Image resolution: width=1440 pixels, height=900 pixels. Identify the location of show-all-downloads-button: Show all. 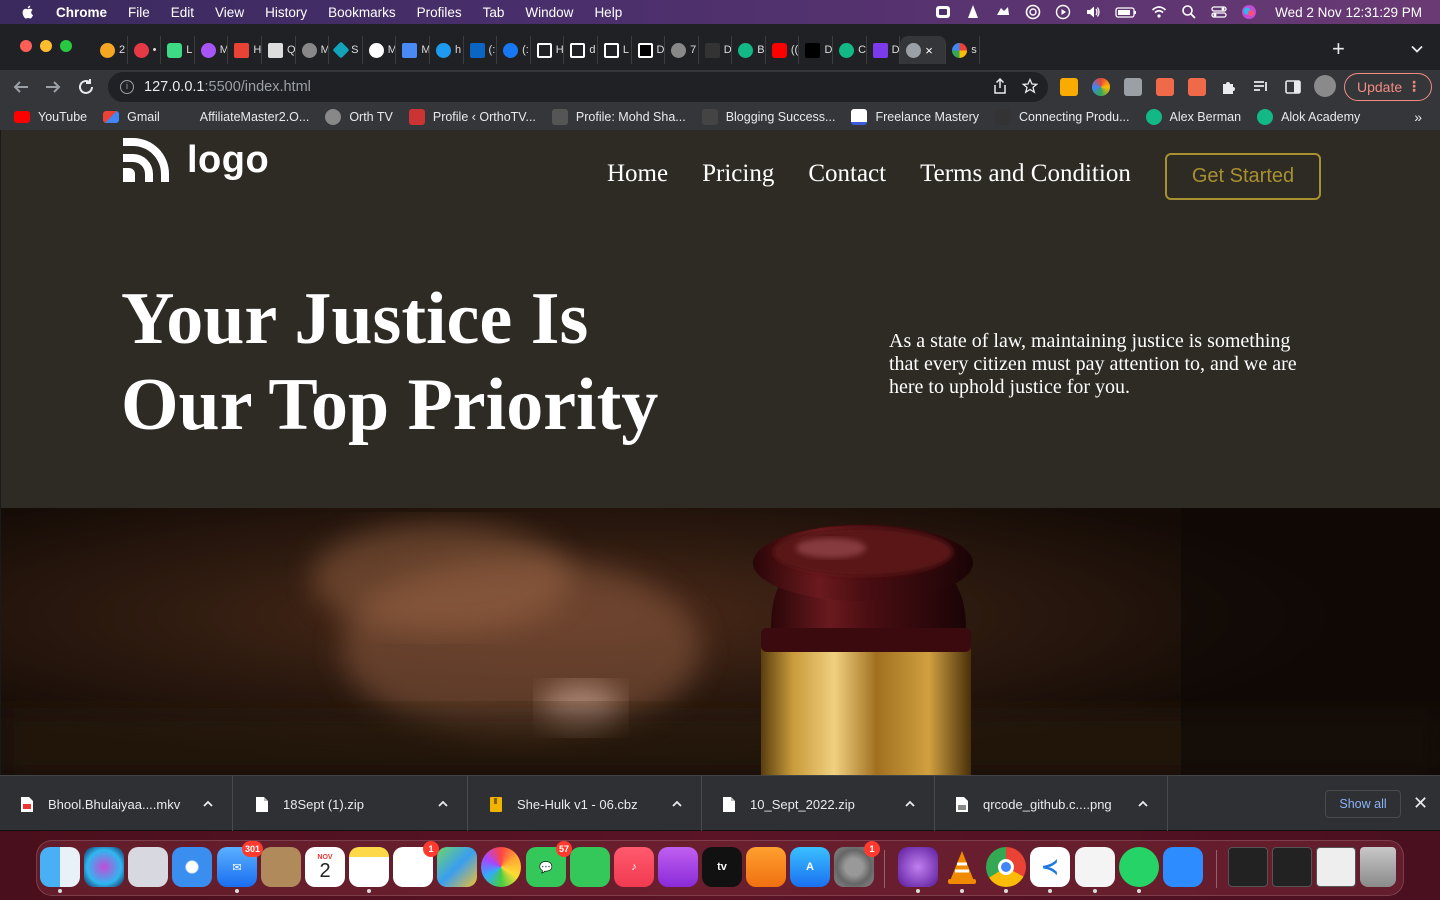
(1363, 804).